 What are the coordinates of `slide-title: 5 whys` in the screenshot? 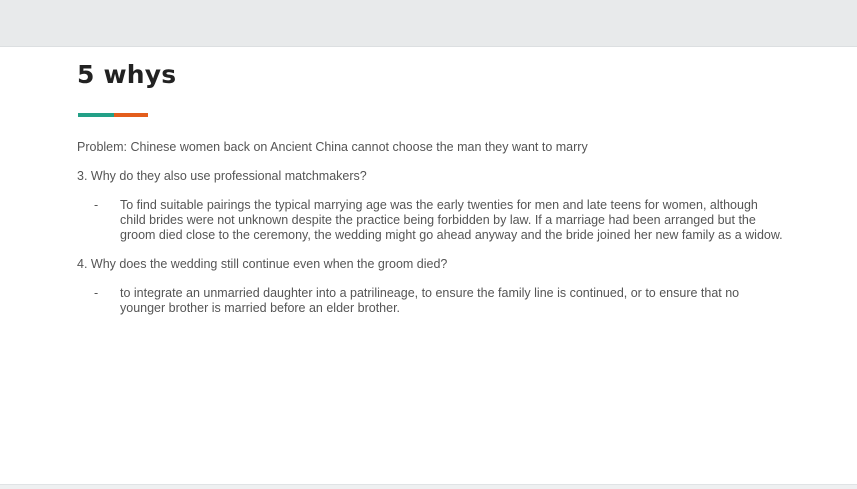 It's located at (127, 74).